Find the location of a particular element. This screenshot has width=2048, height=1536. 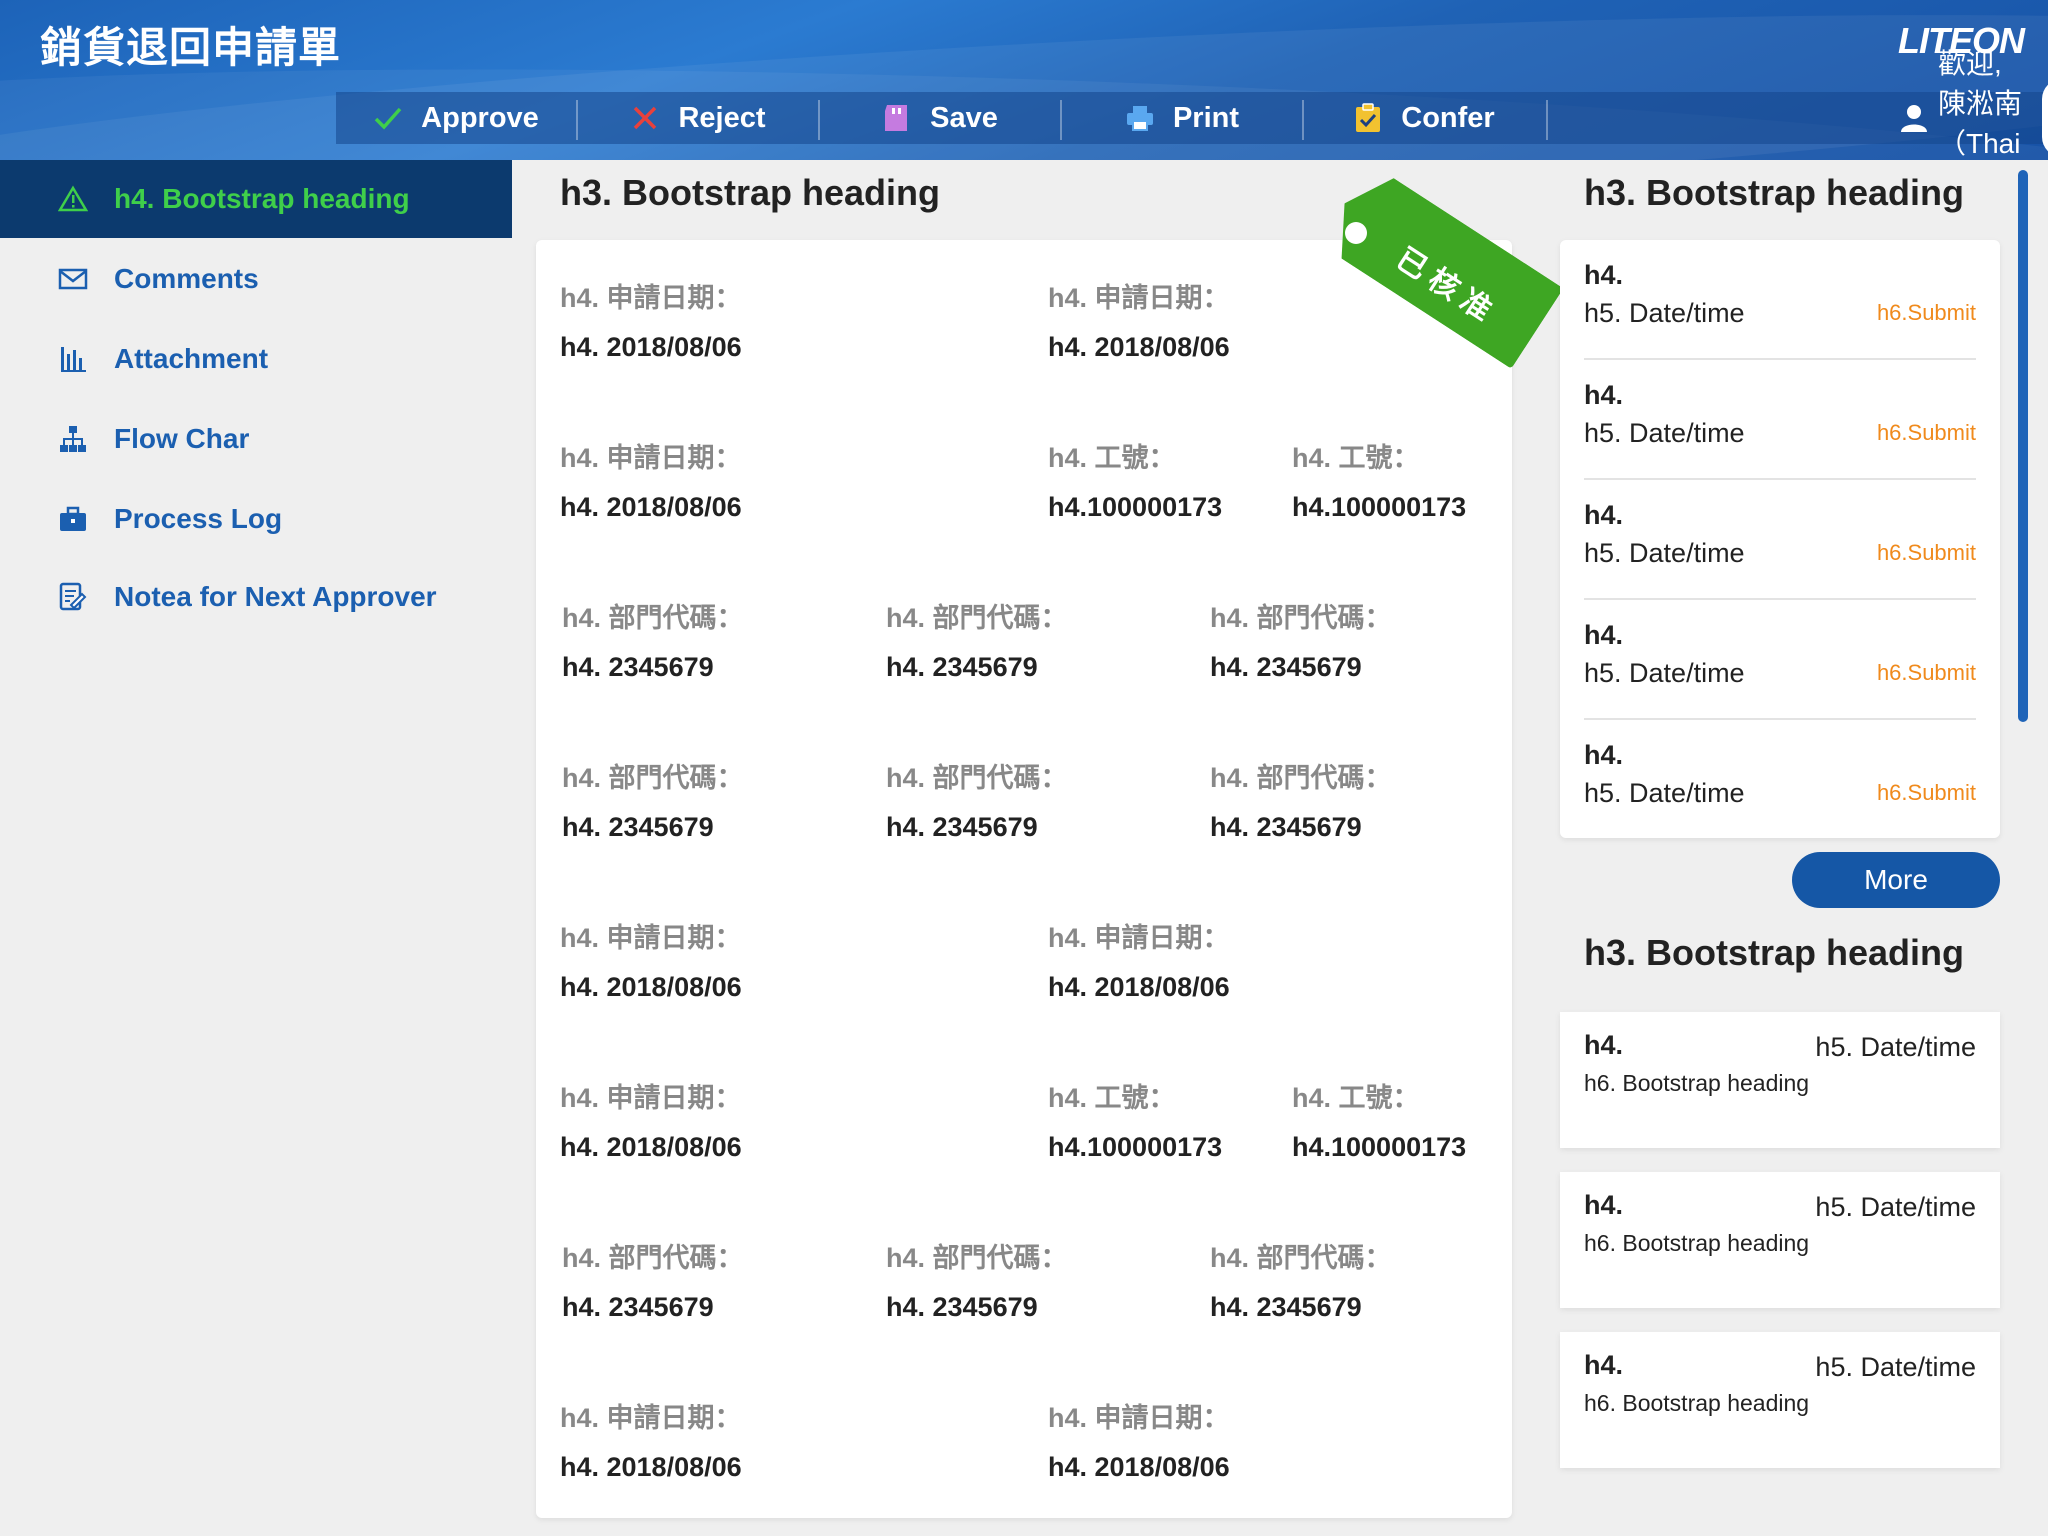

print-button: Print is located at coordinates (1182, 118).